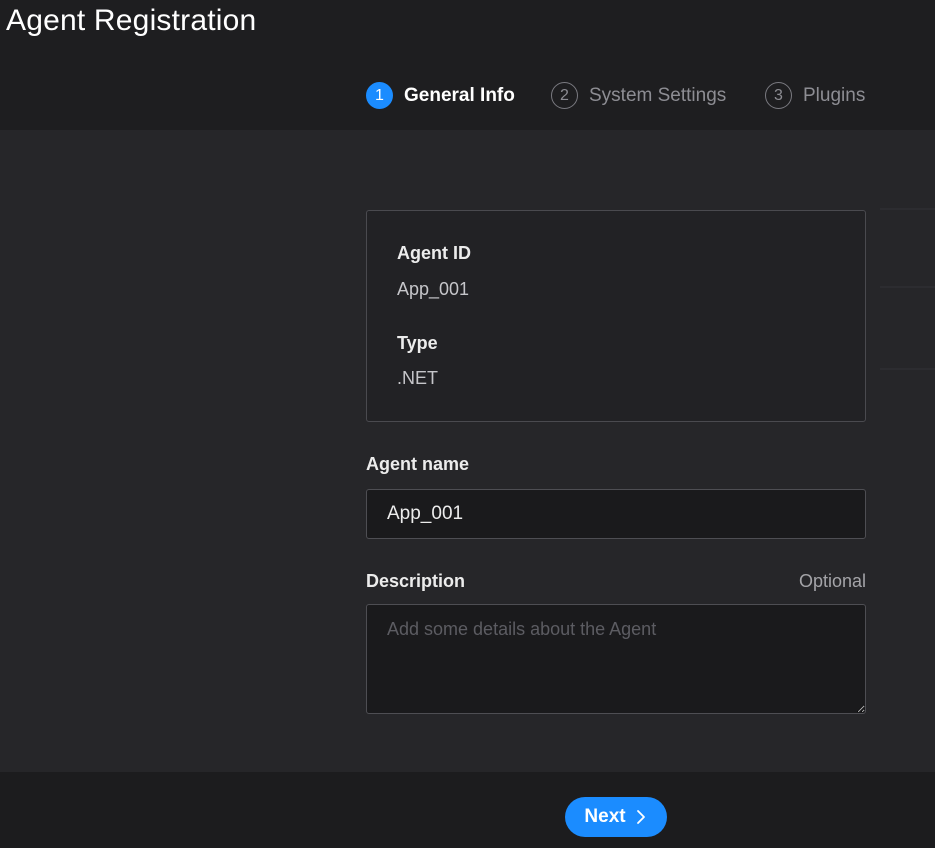  What do you see at coordinates (131, 20) in the screenshot?
I see `page-title: Agent Registration` at bounding box center [131, 20].